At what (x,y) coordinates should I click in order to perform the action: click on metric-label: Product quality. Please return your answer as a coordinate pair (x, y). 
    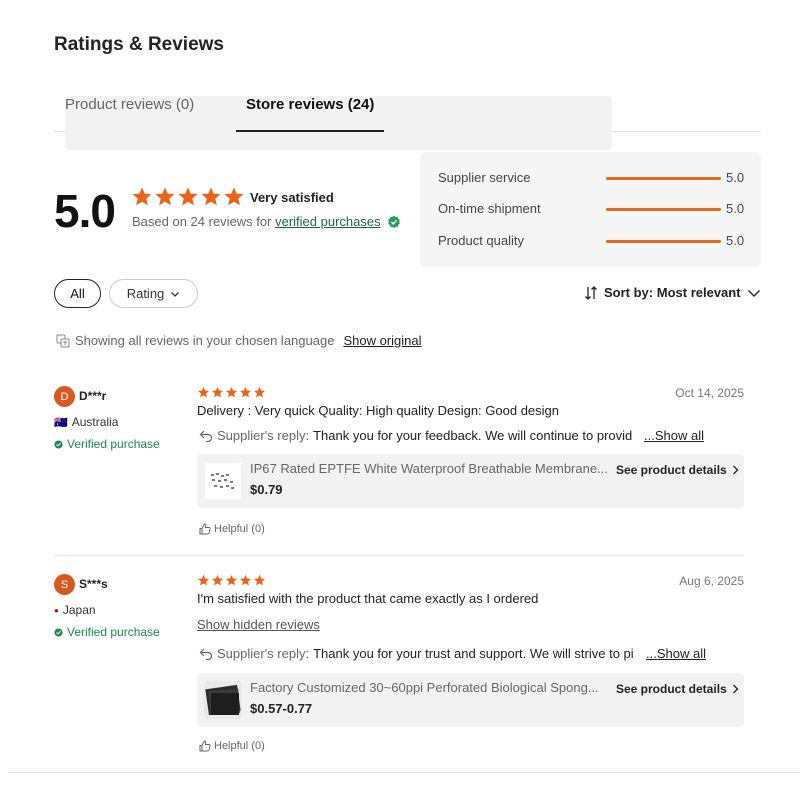
    Looking at the image, I should click on (481, 240).